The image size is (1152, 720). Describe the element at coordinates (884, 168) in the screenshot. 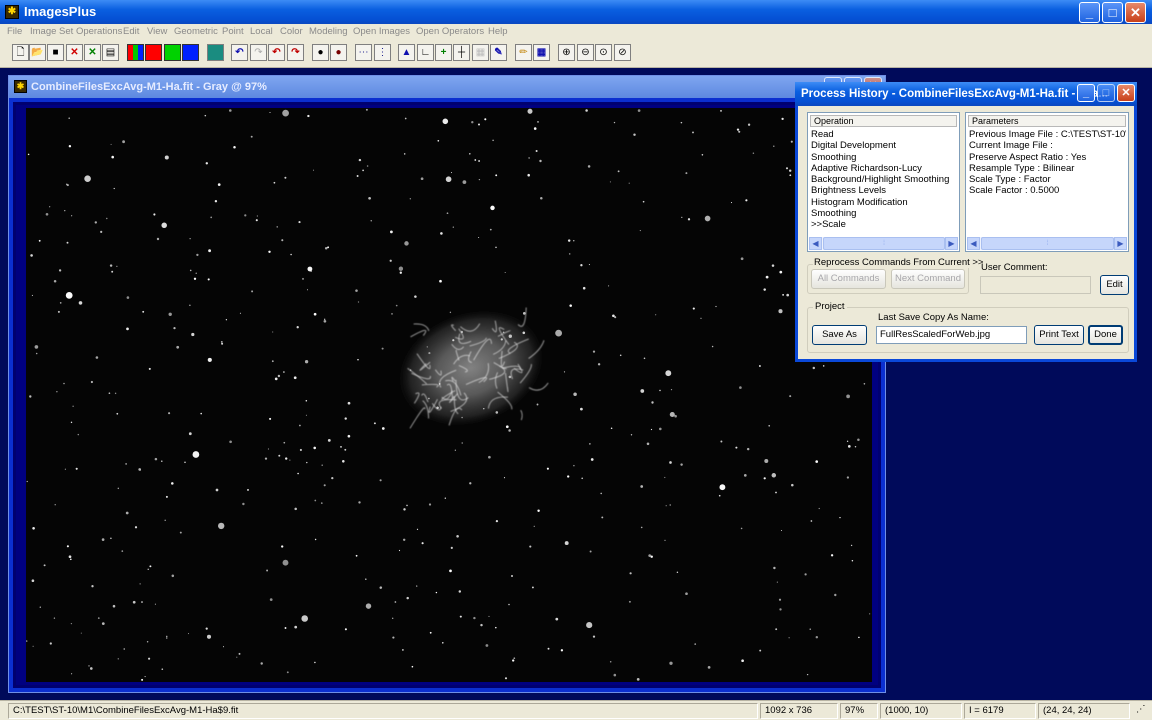

I see `operation-item: Adaptive Richardson-Lucy` at that location.